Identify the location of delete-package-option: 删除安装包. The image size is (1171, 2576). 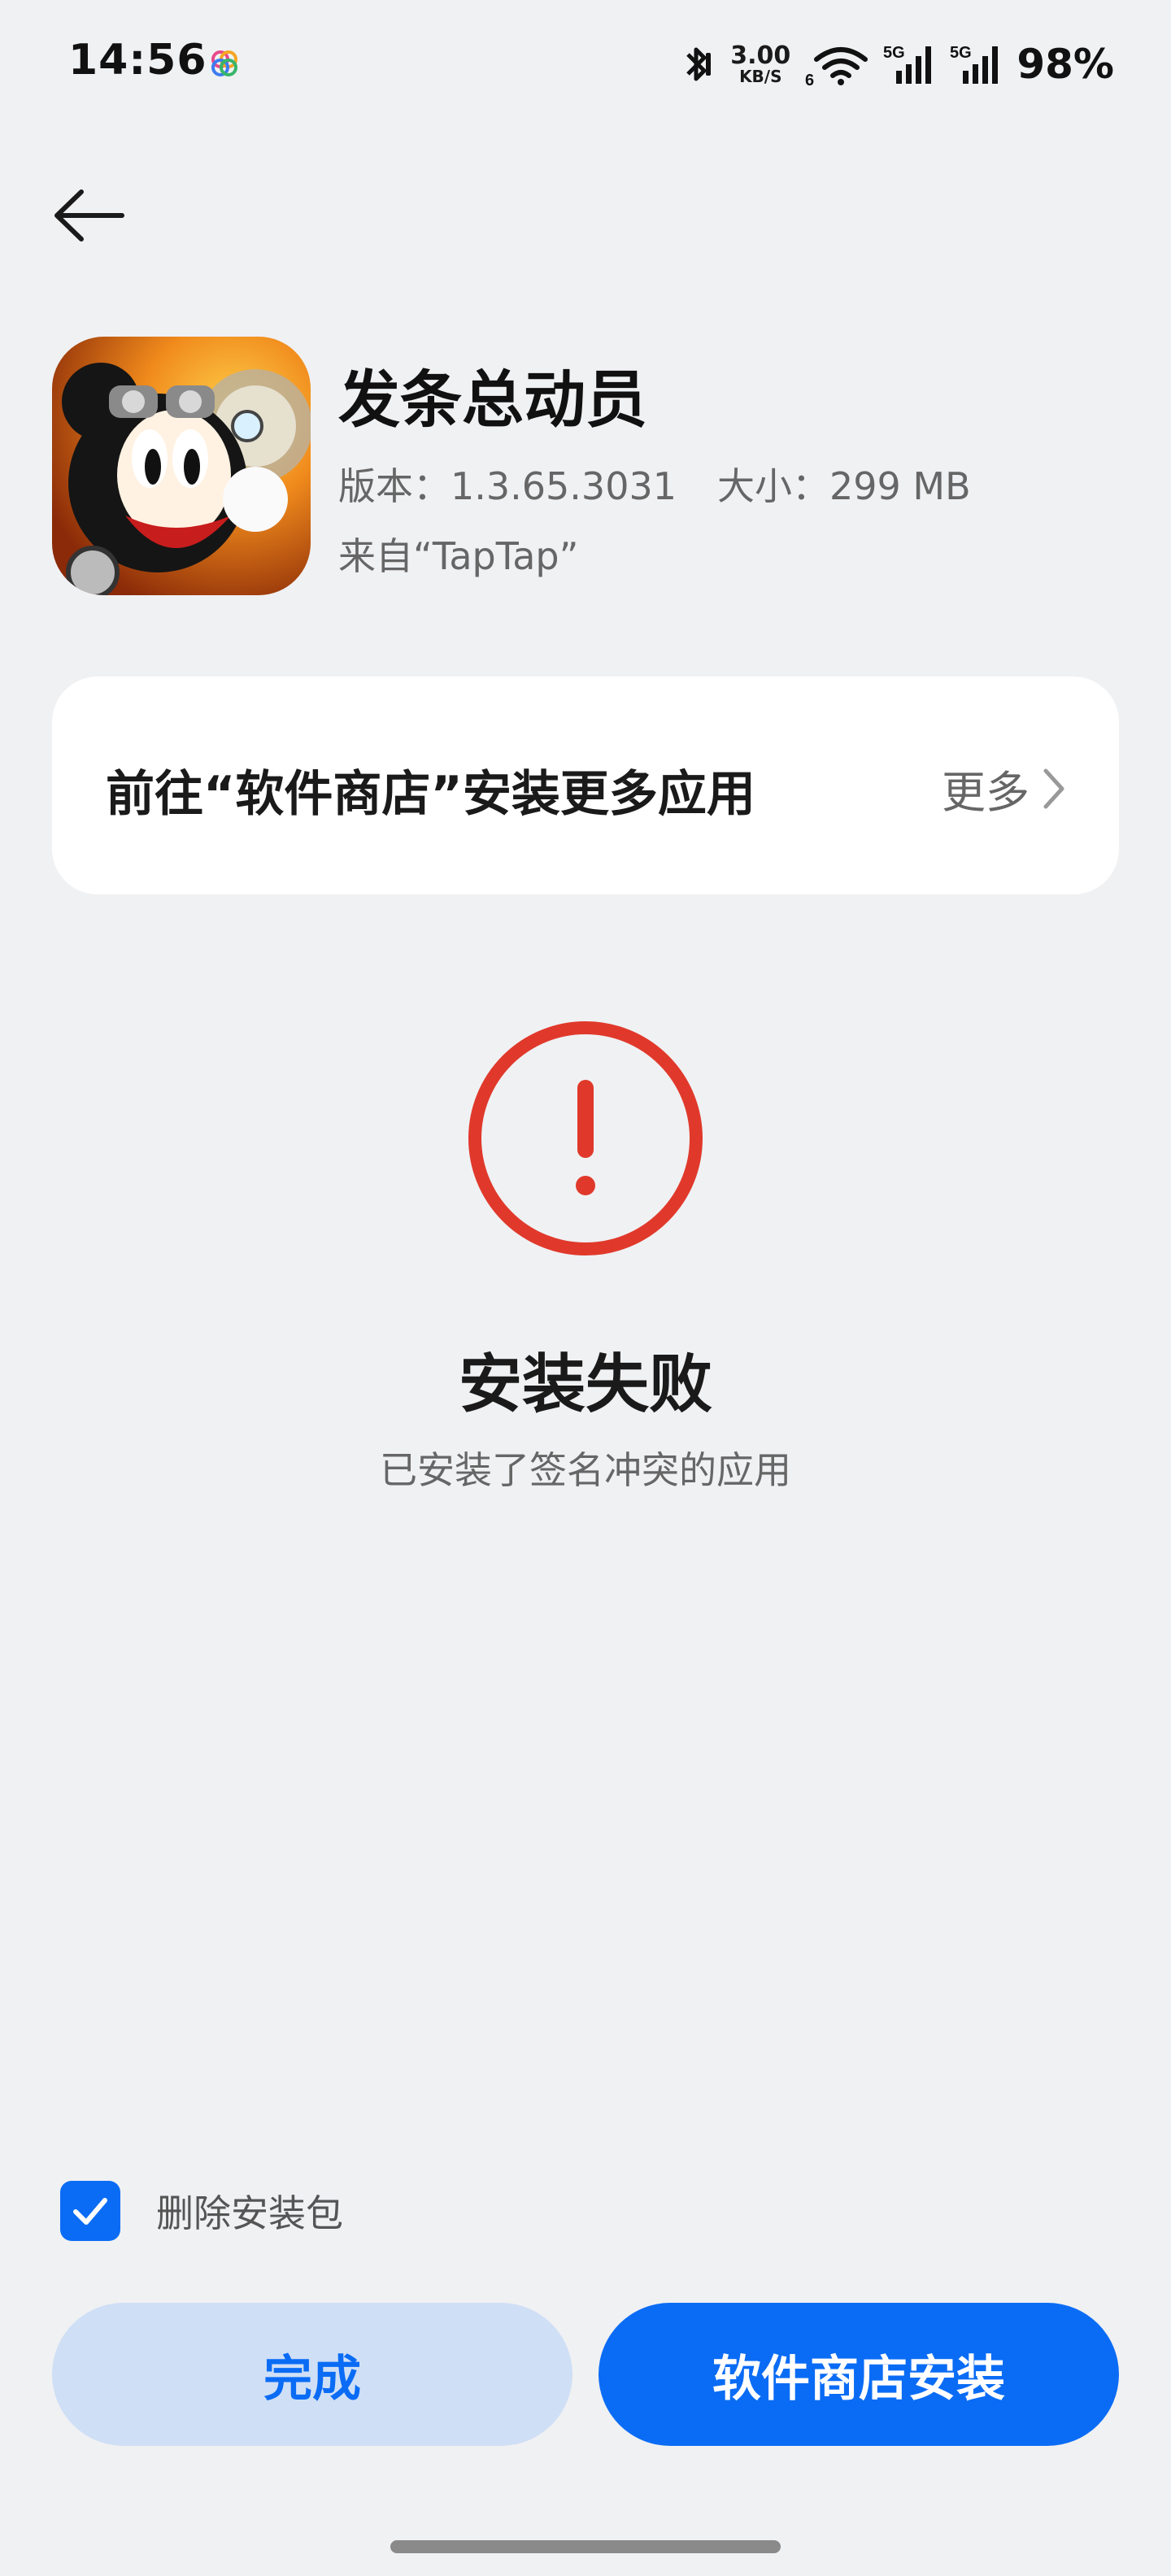
(202, 2211).